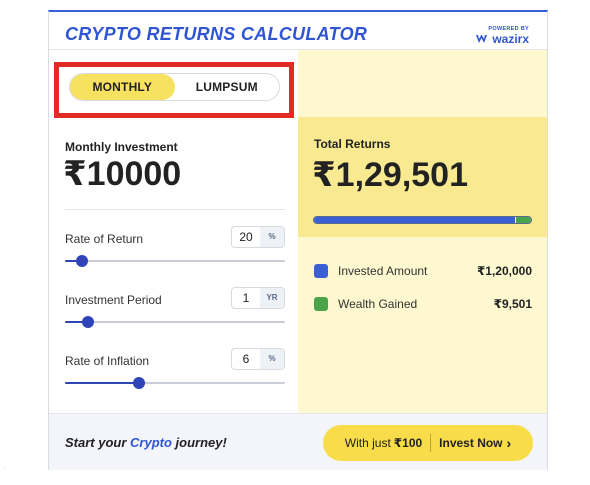 The image size is (590, 485). I want to click on cta-prefix: With just, so click(367, 443).